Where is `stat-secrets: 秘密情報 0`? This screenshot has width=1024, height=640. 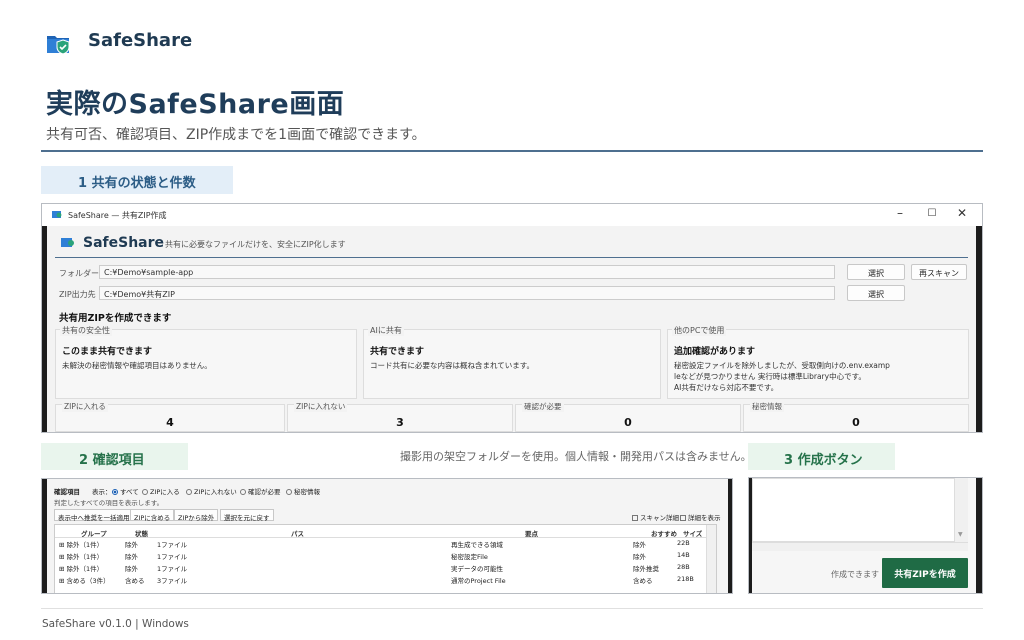 stat-secrets: 秘密情報 0 is located at coordinates (856, 416).